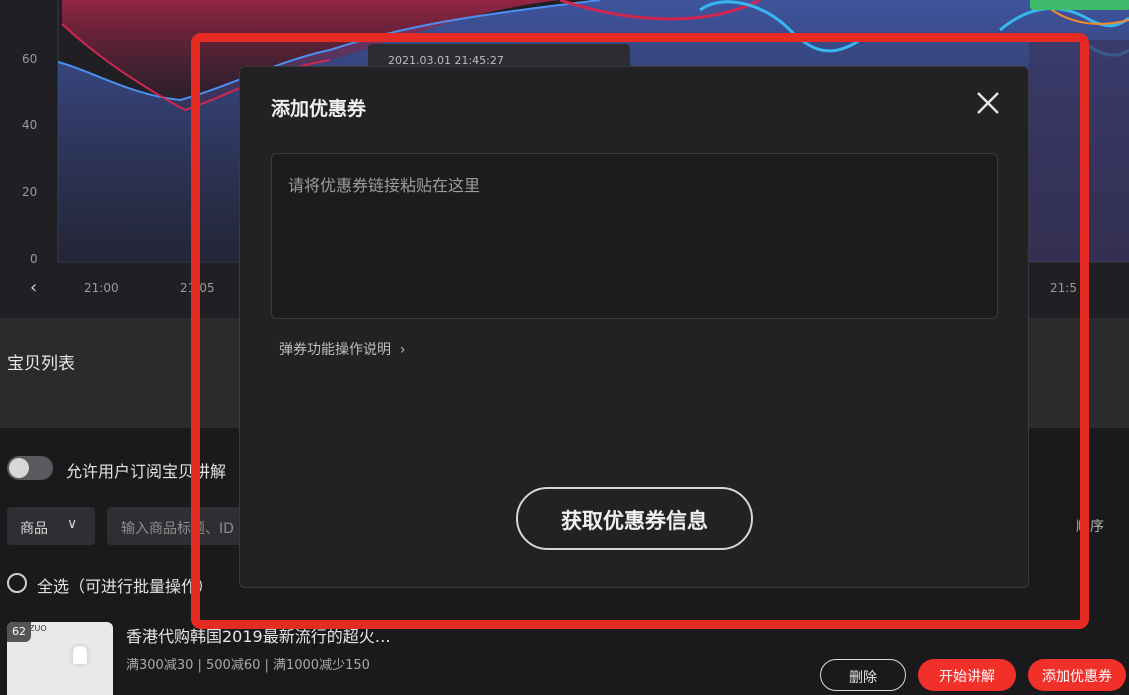 The height and width of the screenshot is (695, 1129). What do you see at coordinates (34, 529) in the screenshot?
I see `category-select-value: 商品` at bounding box center [34, 529].